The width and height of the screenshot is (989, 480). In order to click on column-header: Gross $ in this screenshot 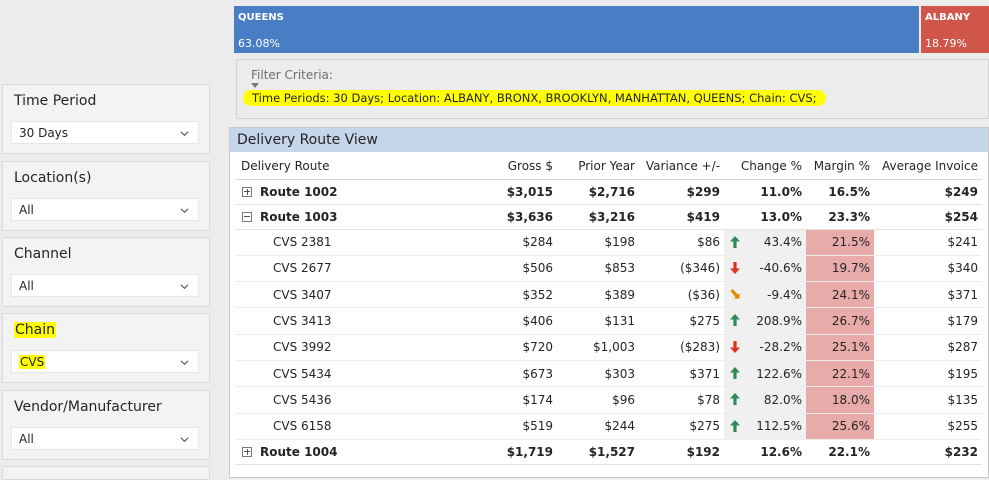, I will do `click(507, 166)`.